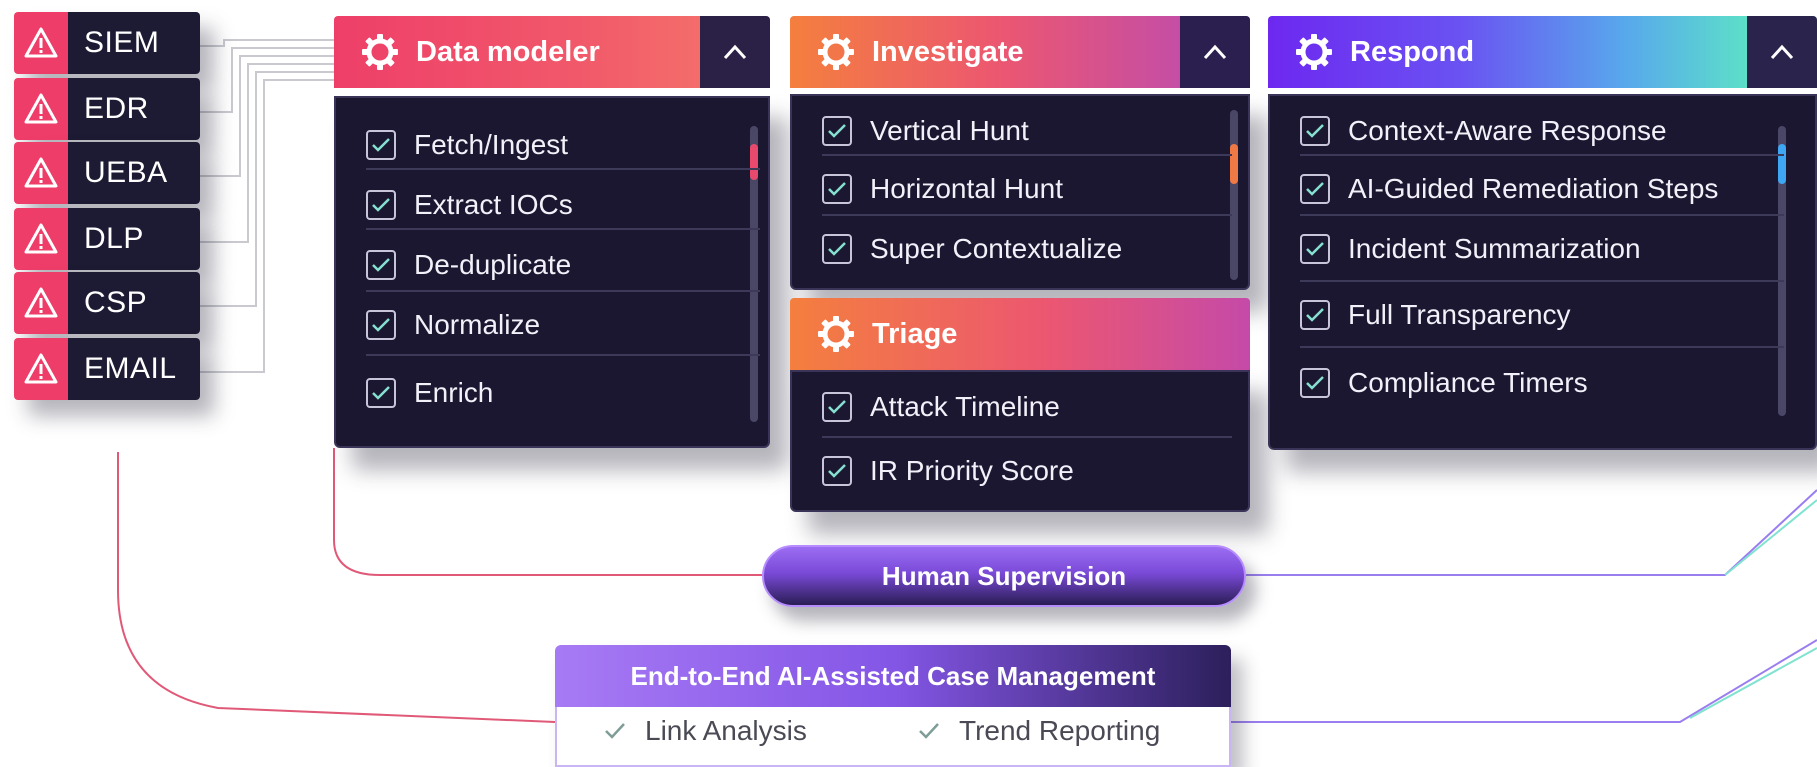  I want to click on checklist-item: AI-Guided Remediation Steps, so click(1509, 189).